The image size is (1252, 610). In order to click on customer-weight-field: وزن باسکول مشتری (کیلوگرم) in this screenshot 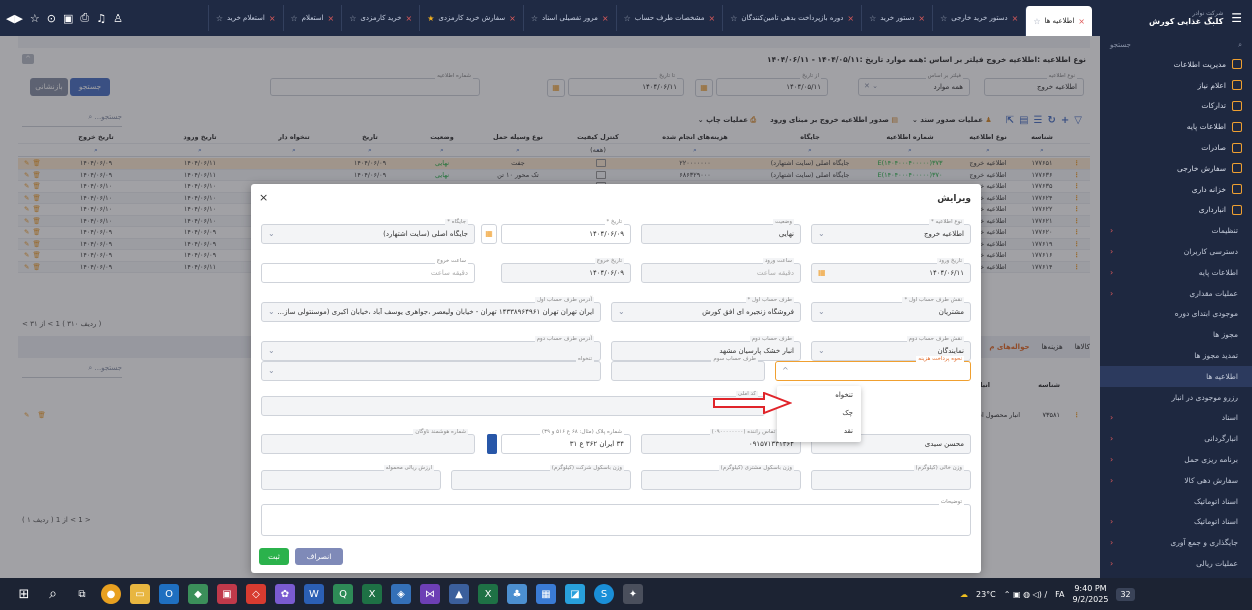, I will do `click(721, 477)`.